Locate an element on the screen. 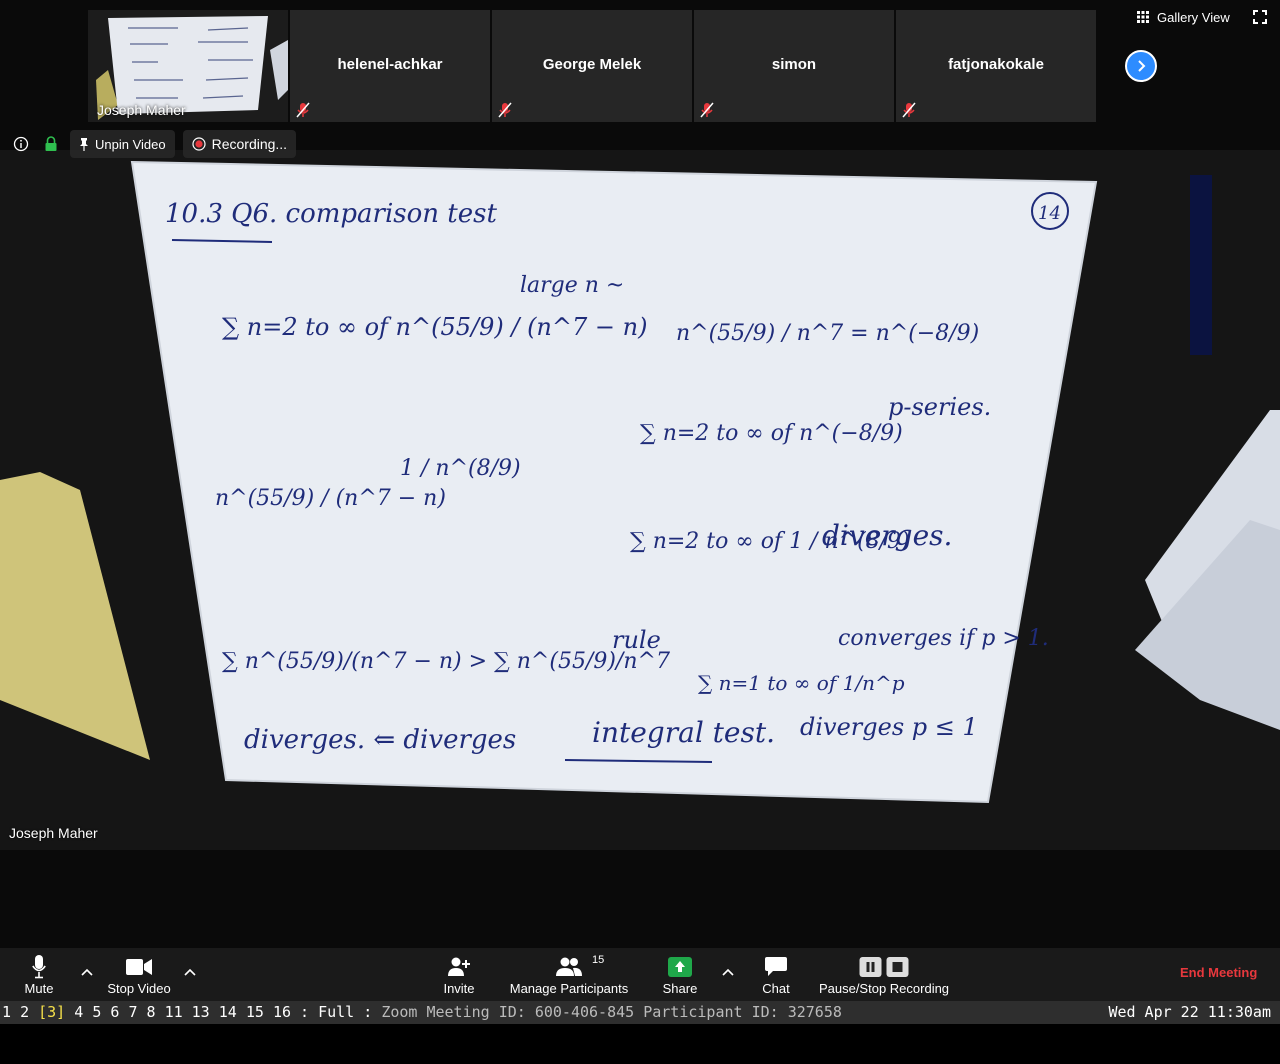 The width and height of the screenshot is (1280, 1064). mute-label: Mute is located at coordinates (39, 988).